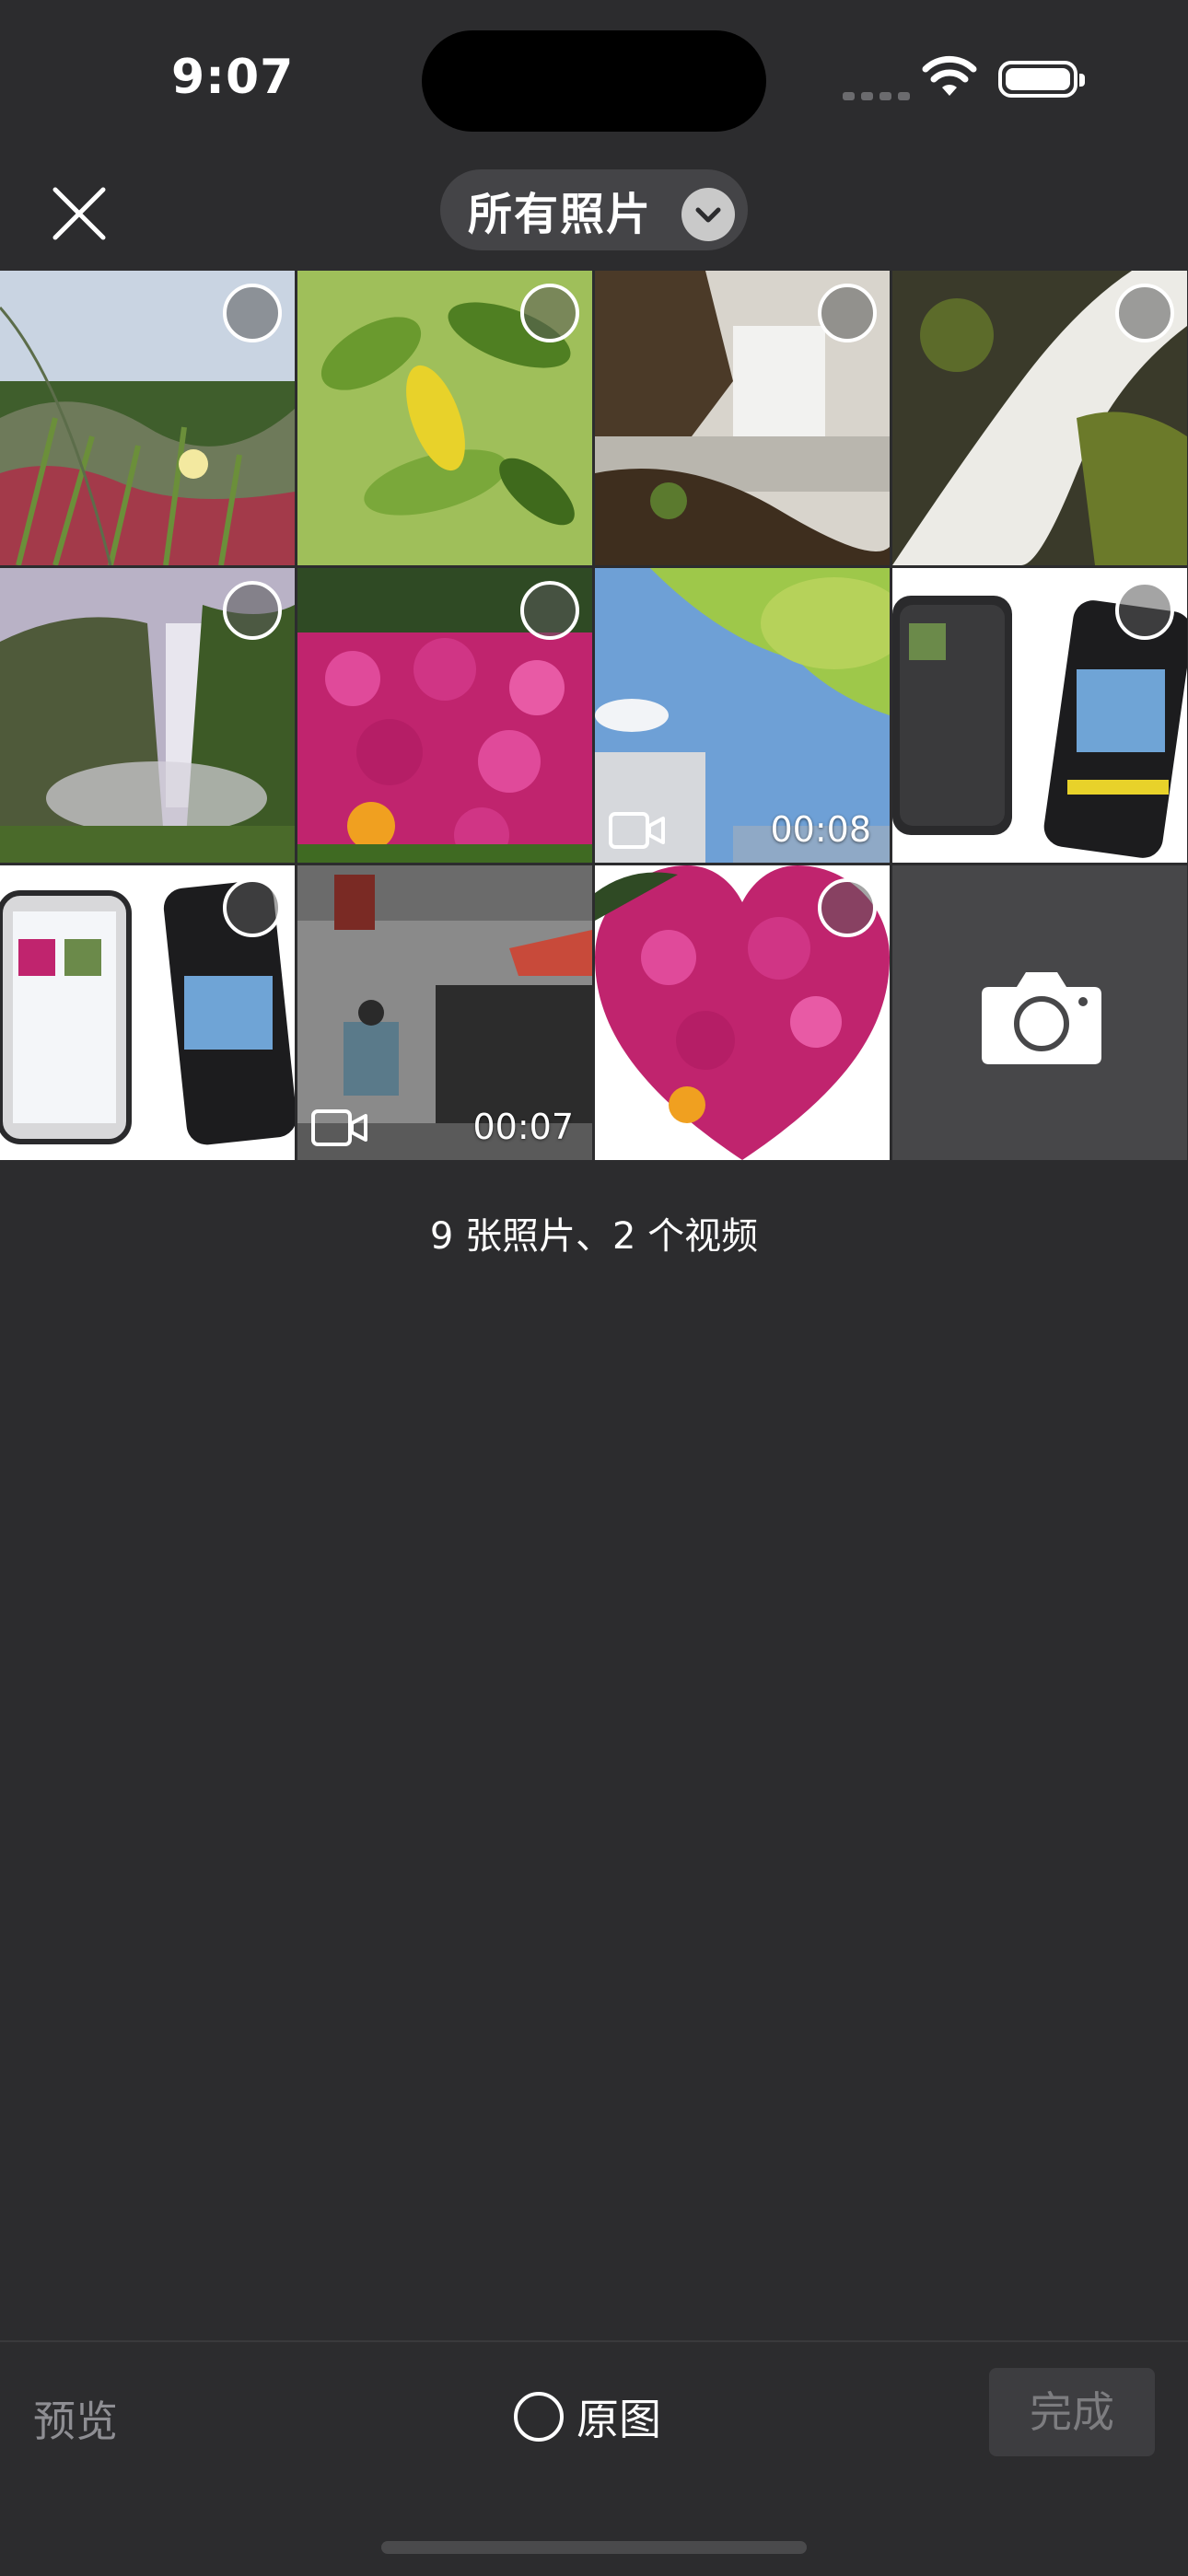 The image size is (1188, 2576). I want to click on dynamic-island, so click(594, 81).